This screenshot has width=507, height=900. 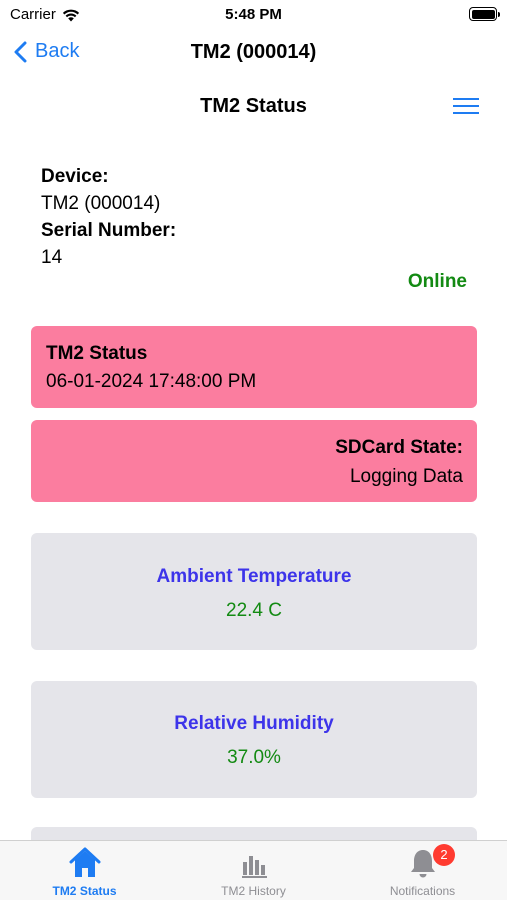 I want to click on serial-number-value: 14, so click(x=52, y=257).